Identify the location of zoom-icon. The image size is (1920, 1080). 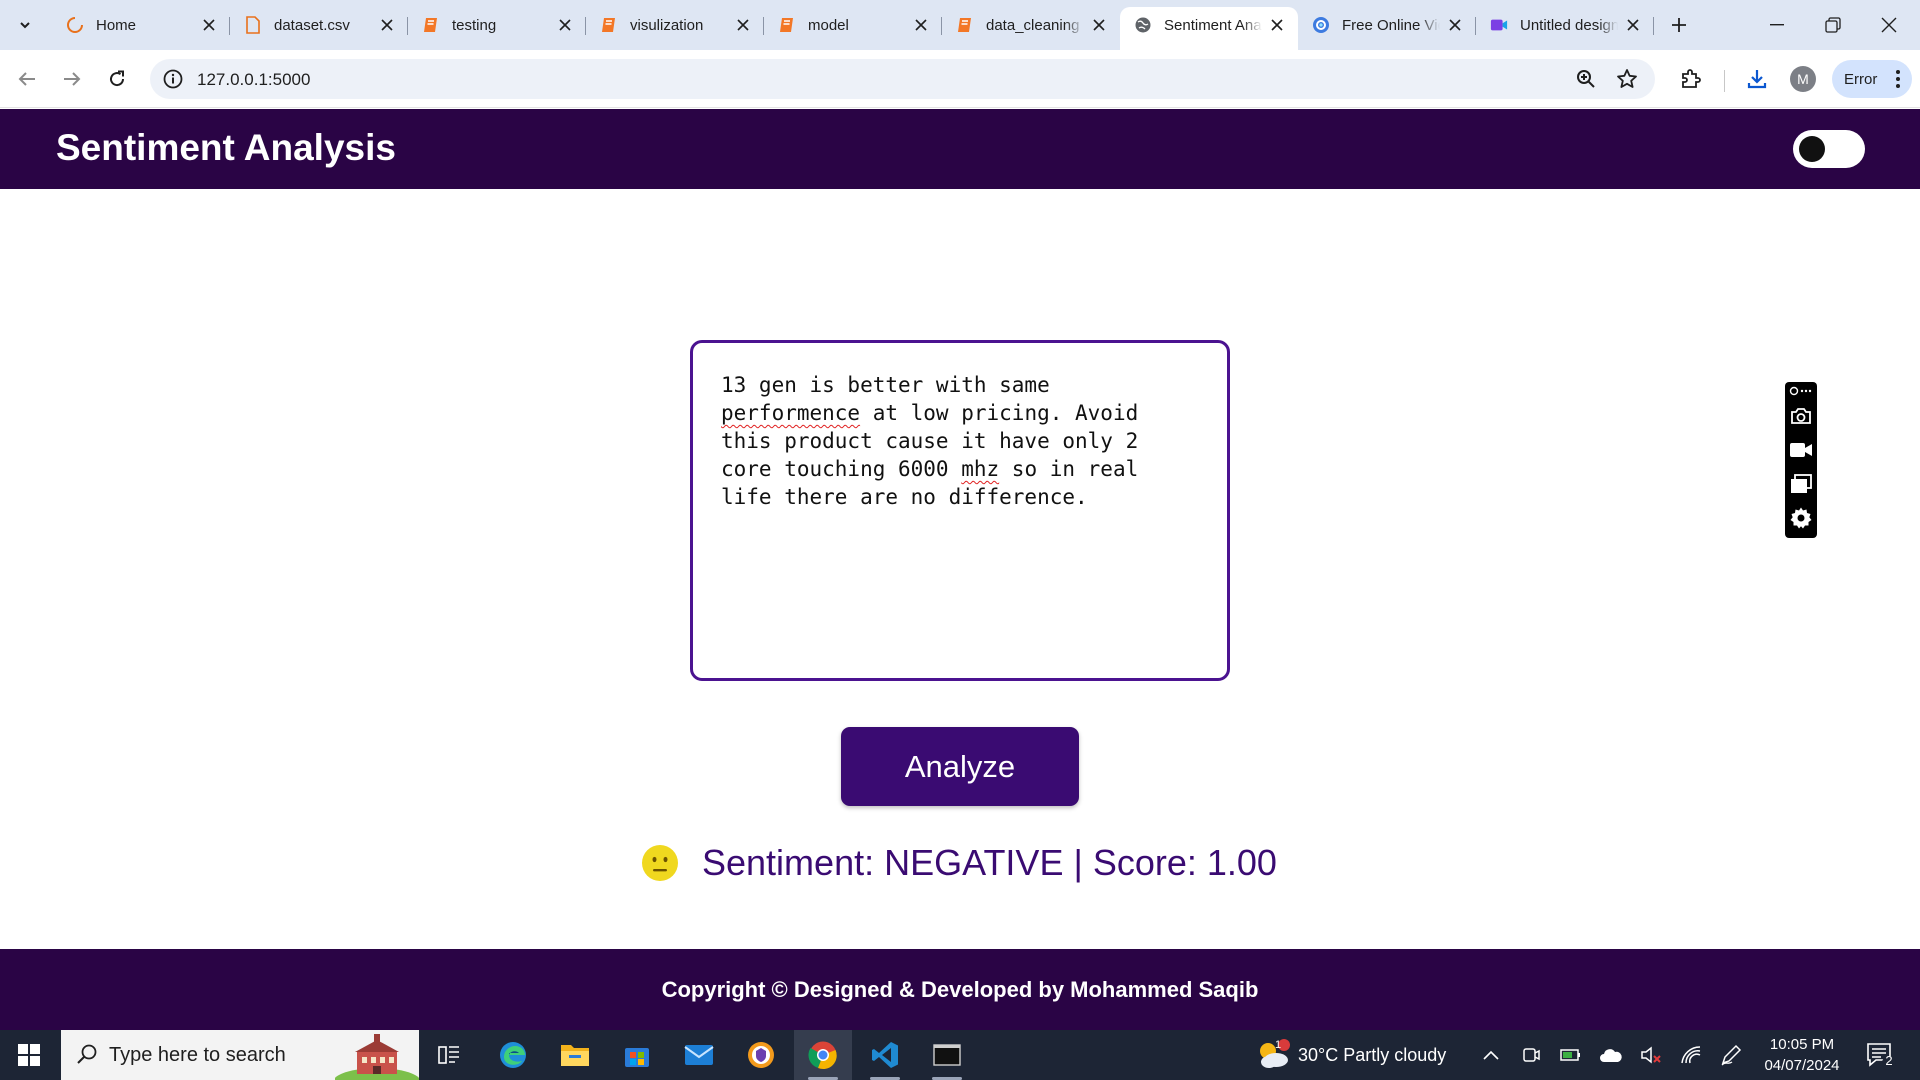
(1586, 79).